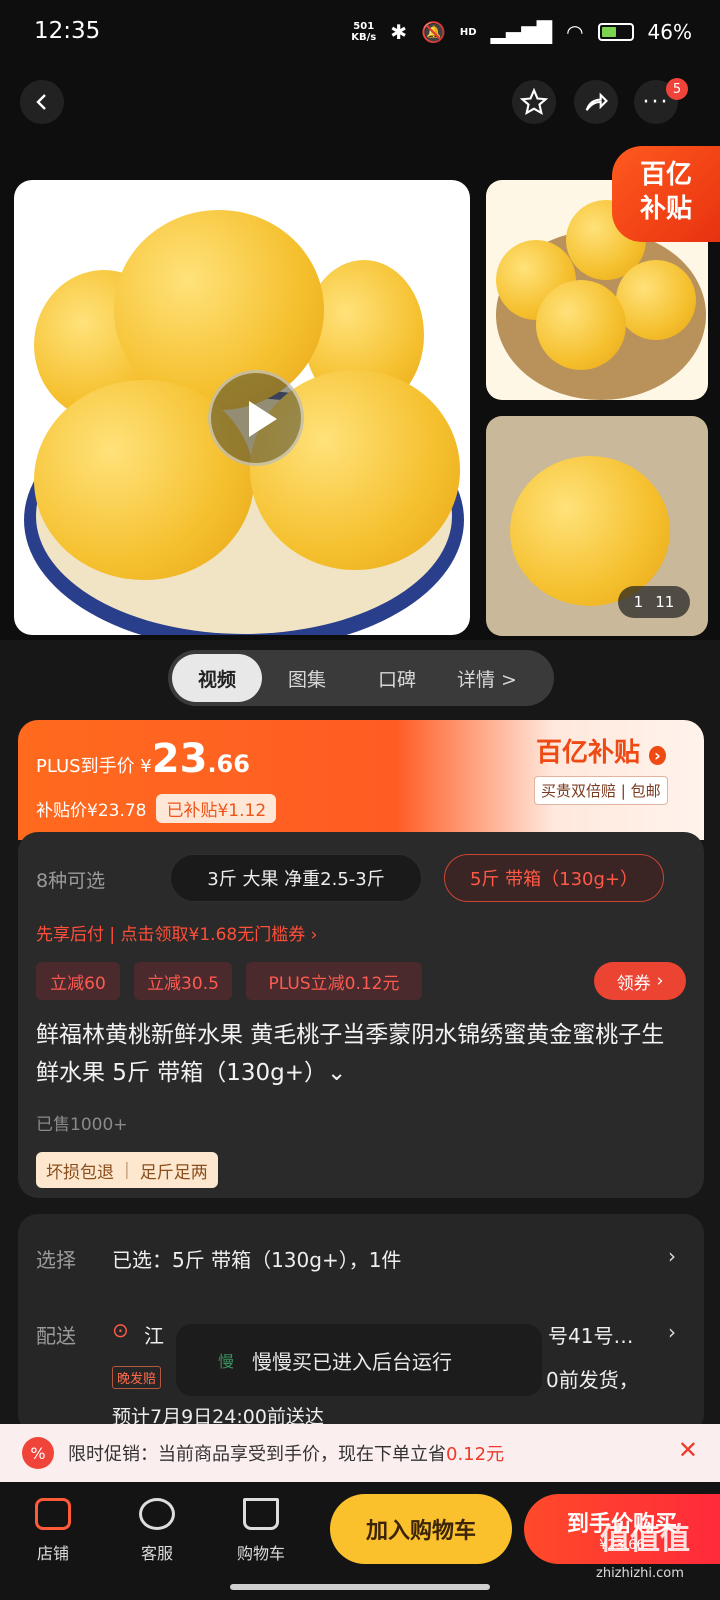 The height and width of the screenshot is (1600, 720). What do you see at coordinates (217, 678) in the screenshot?
I see `tab-video: 视频` at bounding box center [217, 678].